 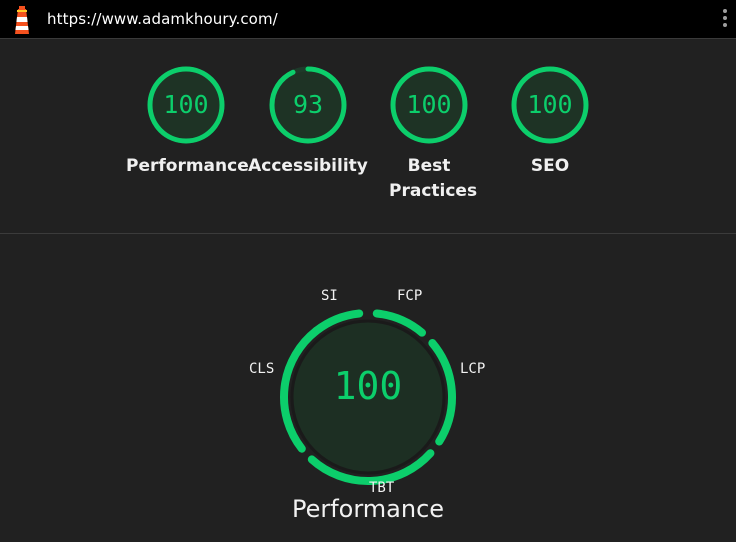 What do you see at coordinates (262, 369) in the screenshot?
I see `metric-label-cls: CLS` at bounding box center [262, 369].